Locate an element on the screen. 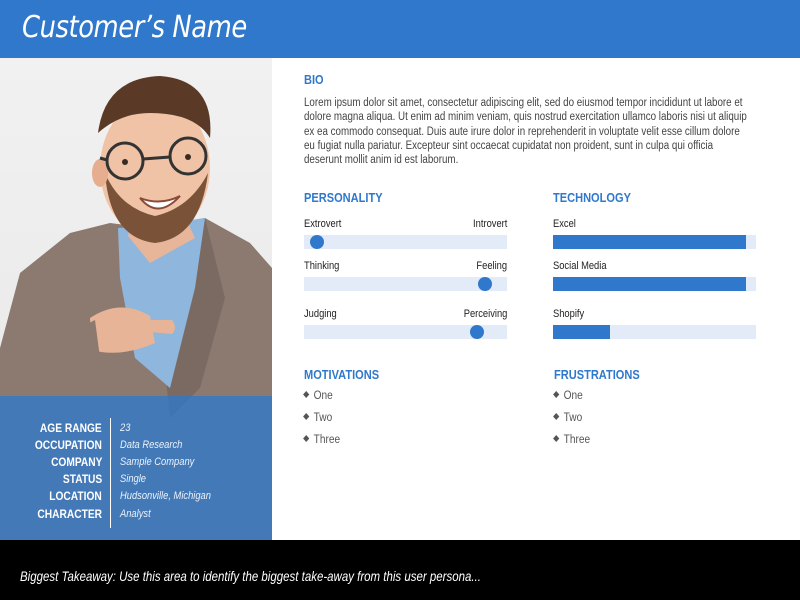 This screenshot has width=800, height=600. profile-row-location: LOCATION Hudsonville, Michigan is located at coordinates (136, 497).